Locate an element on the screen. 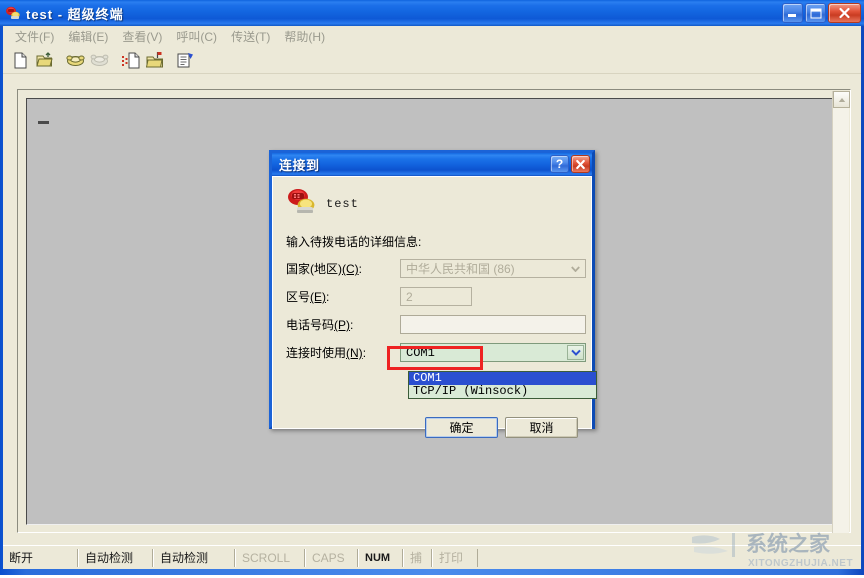 Image resolution: width=864 pixels, height=578 pixels. menu-label-transfer: 传送 is located at coordinates (243, 37).